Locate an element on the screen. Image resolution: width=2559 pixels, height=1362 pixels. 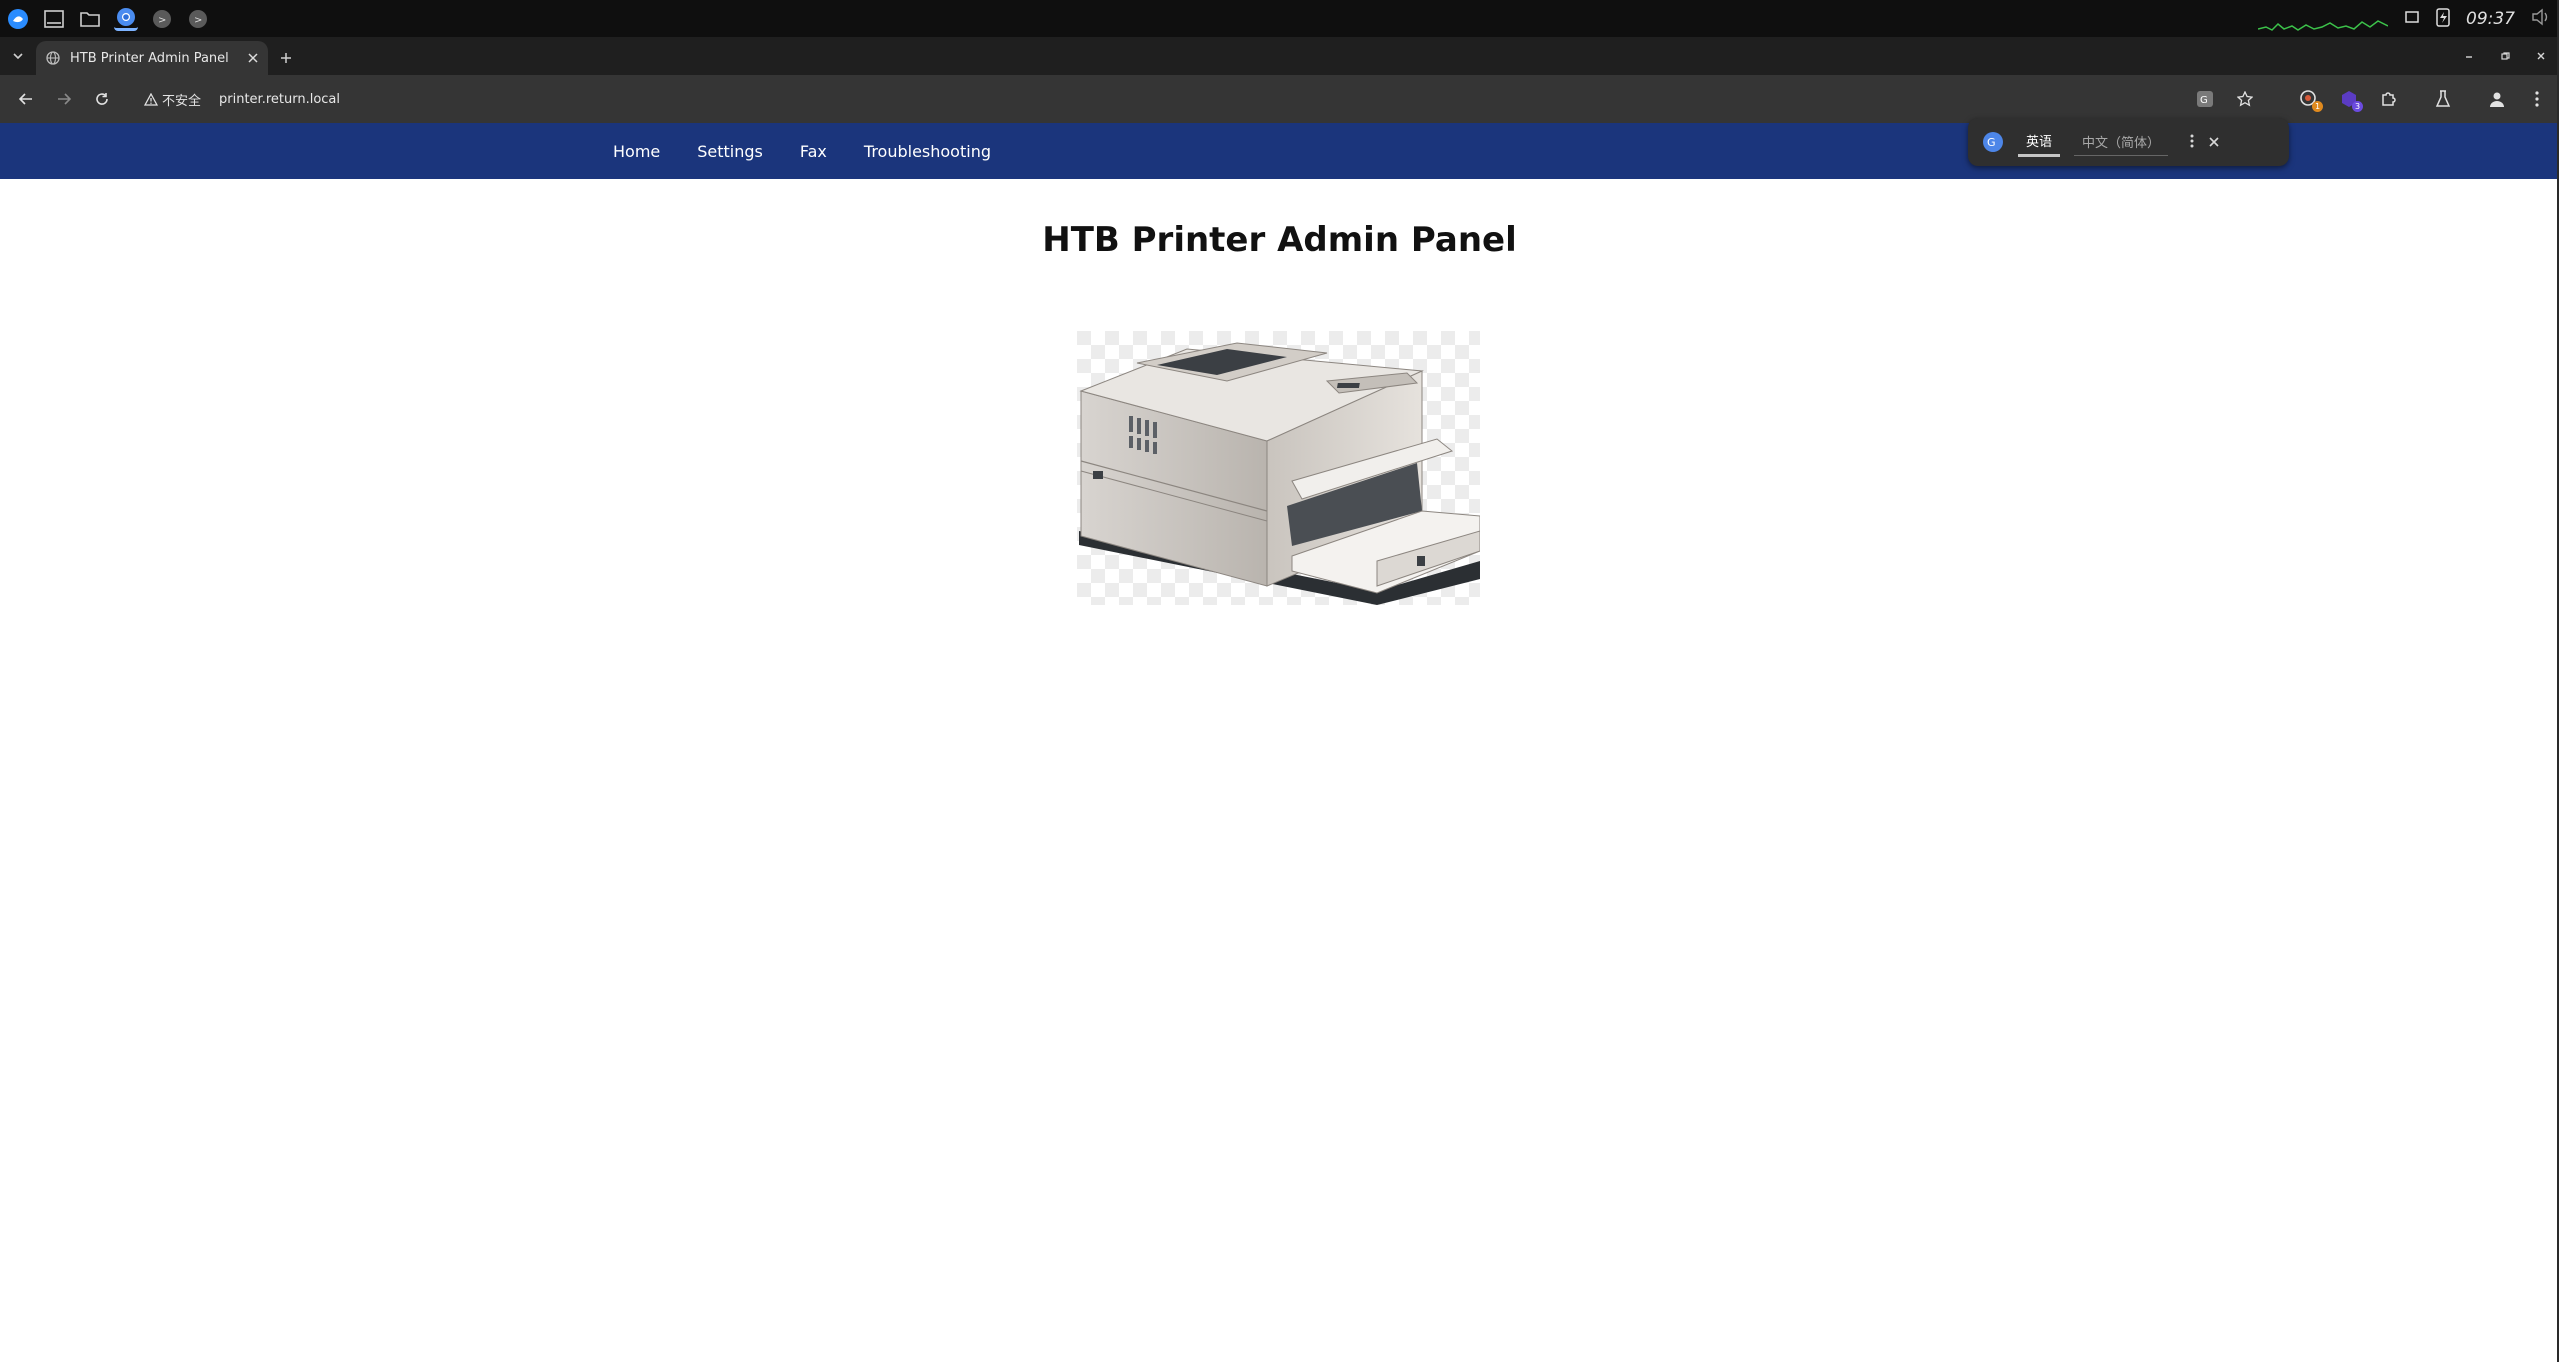
notification-icon is located at coordinates (2412, 19).